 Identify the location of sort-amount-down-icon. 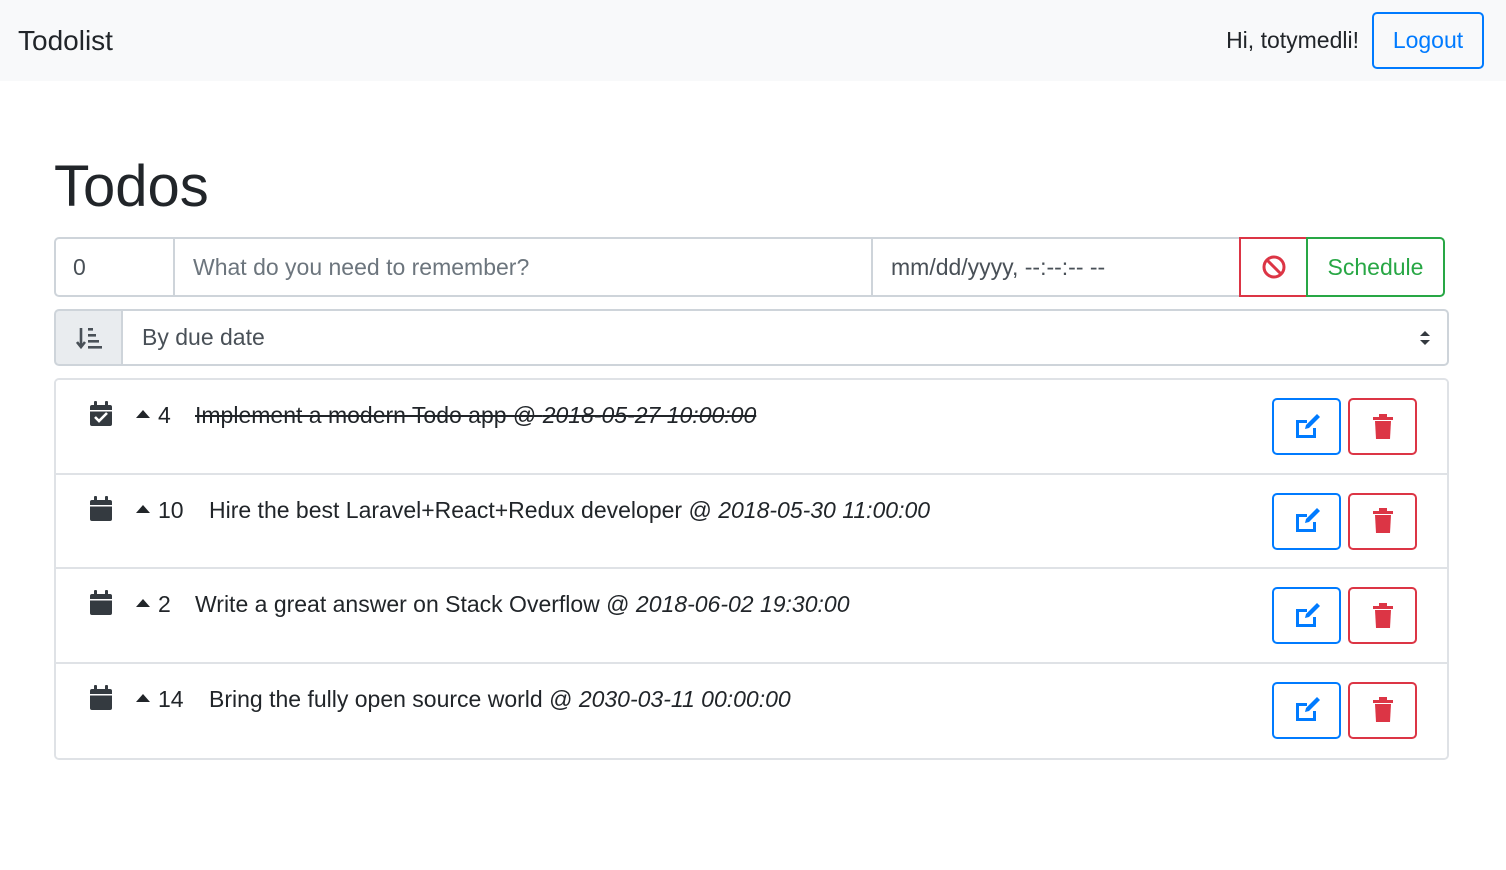
(88, 338).